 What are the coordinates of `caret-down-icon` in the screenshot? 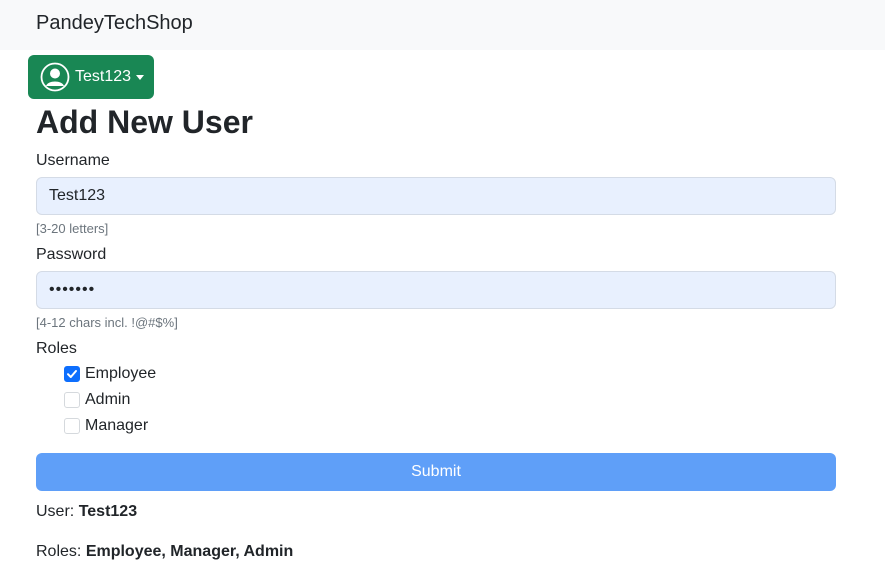 It's located at (140, 77).